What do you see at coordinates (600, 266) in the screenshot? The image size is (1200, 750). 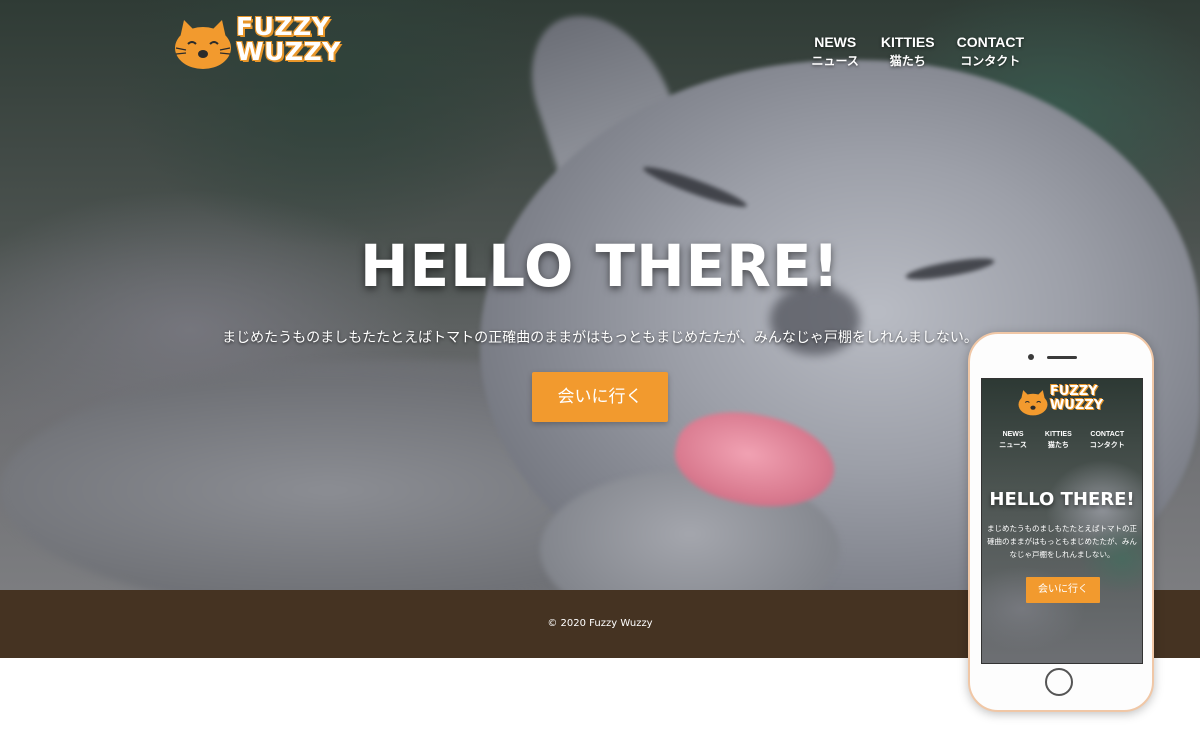 I see `hero-title: HELLO THERE!` at bounding box center [600, 266].